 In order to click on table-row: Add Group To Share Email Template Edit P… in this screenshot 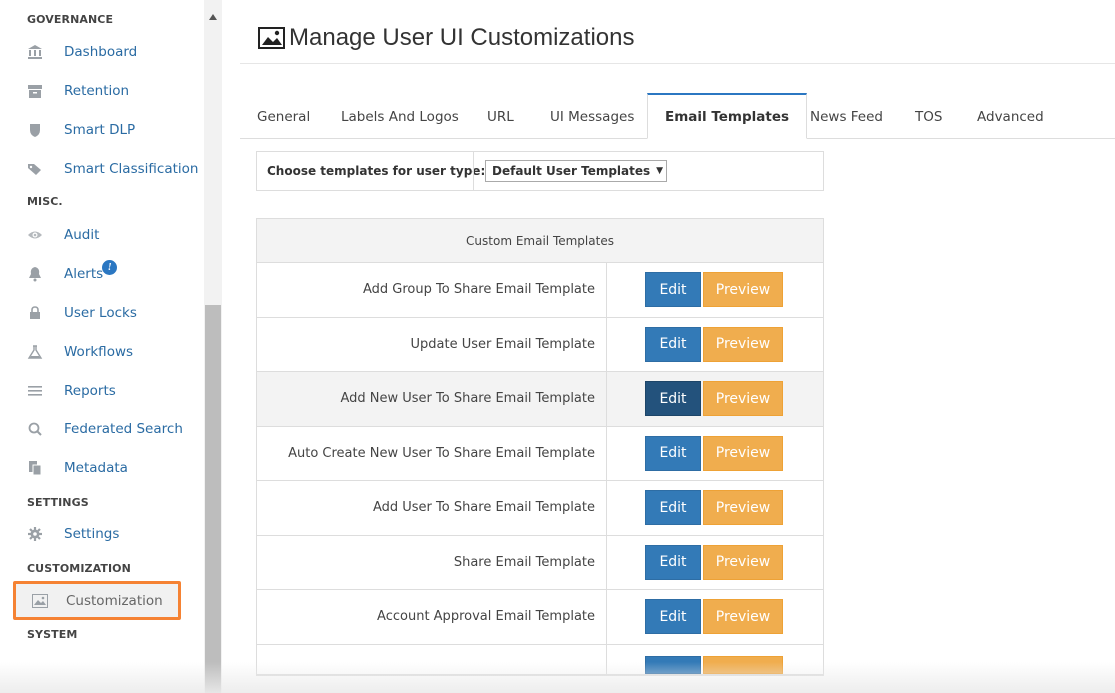, I will do `click(540, 290)`.